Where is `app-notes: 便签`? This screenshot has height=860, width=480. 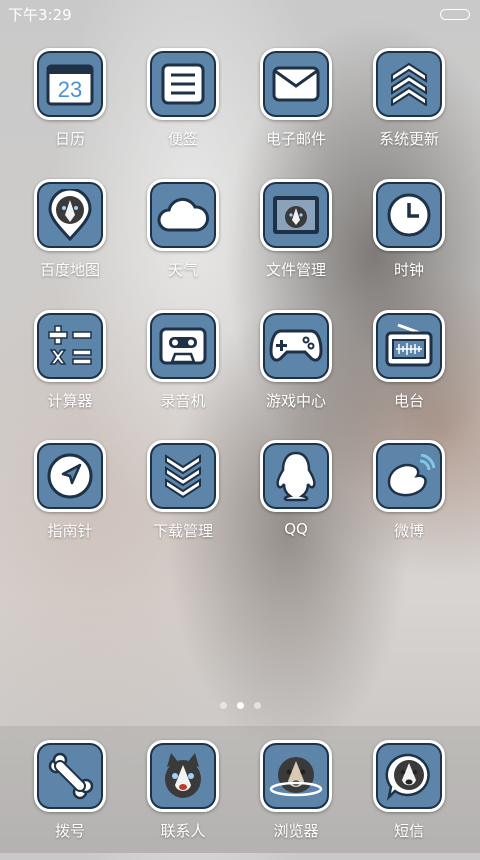 app-notes: 便签 is located at coordinates (183, 108).